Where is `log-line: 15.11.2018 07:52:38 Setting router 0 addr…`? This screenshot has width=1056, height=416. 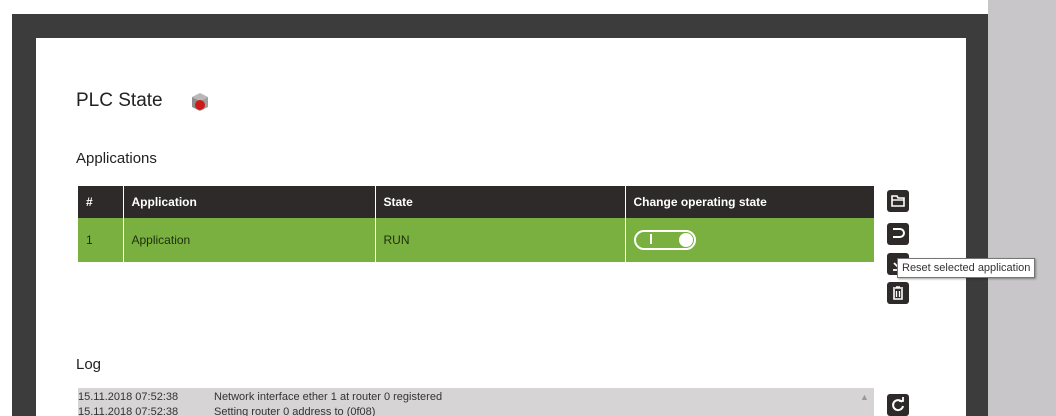 log-line: 15.11.2018 07:52:38 Setting router 0 addr… is located at coordinates (226, 411).